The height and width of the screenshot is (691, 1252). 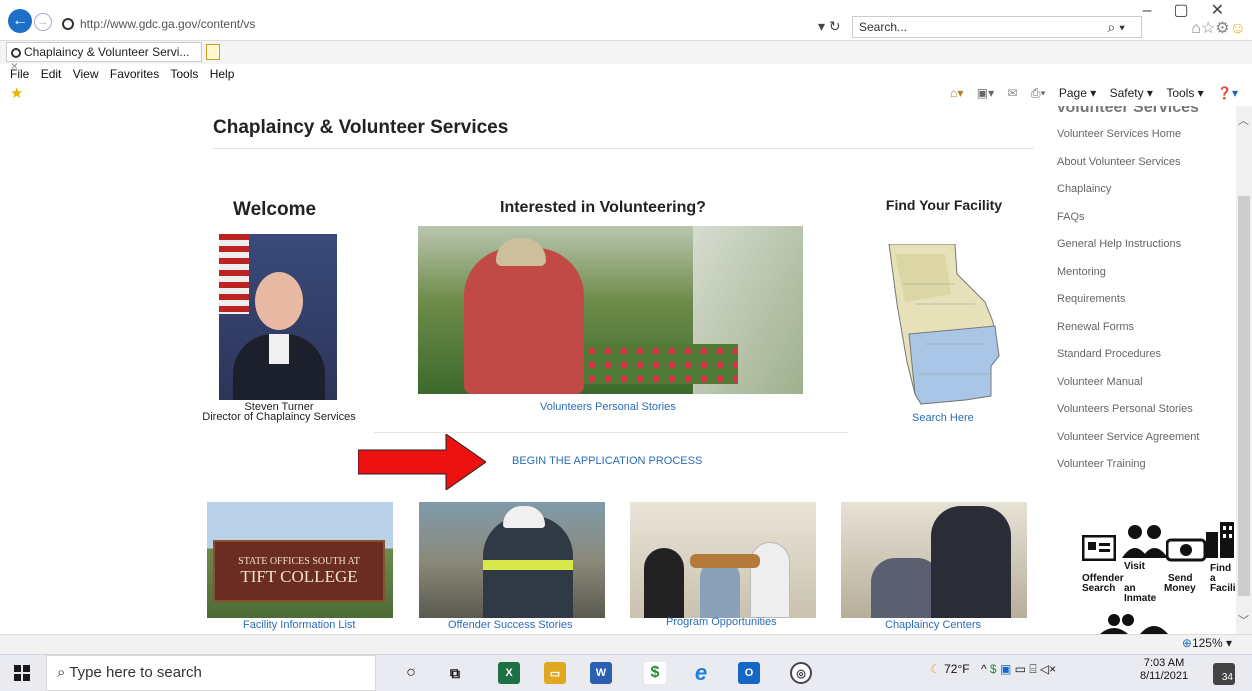 I want to click on taskbar-clock: 7:03 AM 8/11/2021, so click(x=1164, y=670).